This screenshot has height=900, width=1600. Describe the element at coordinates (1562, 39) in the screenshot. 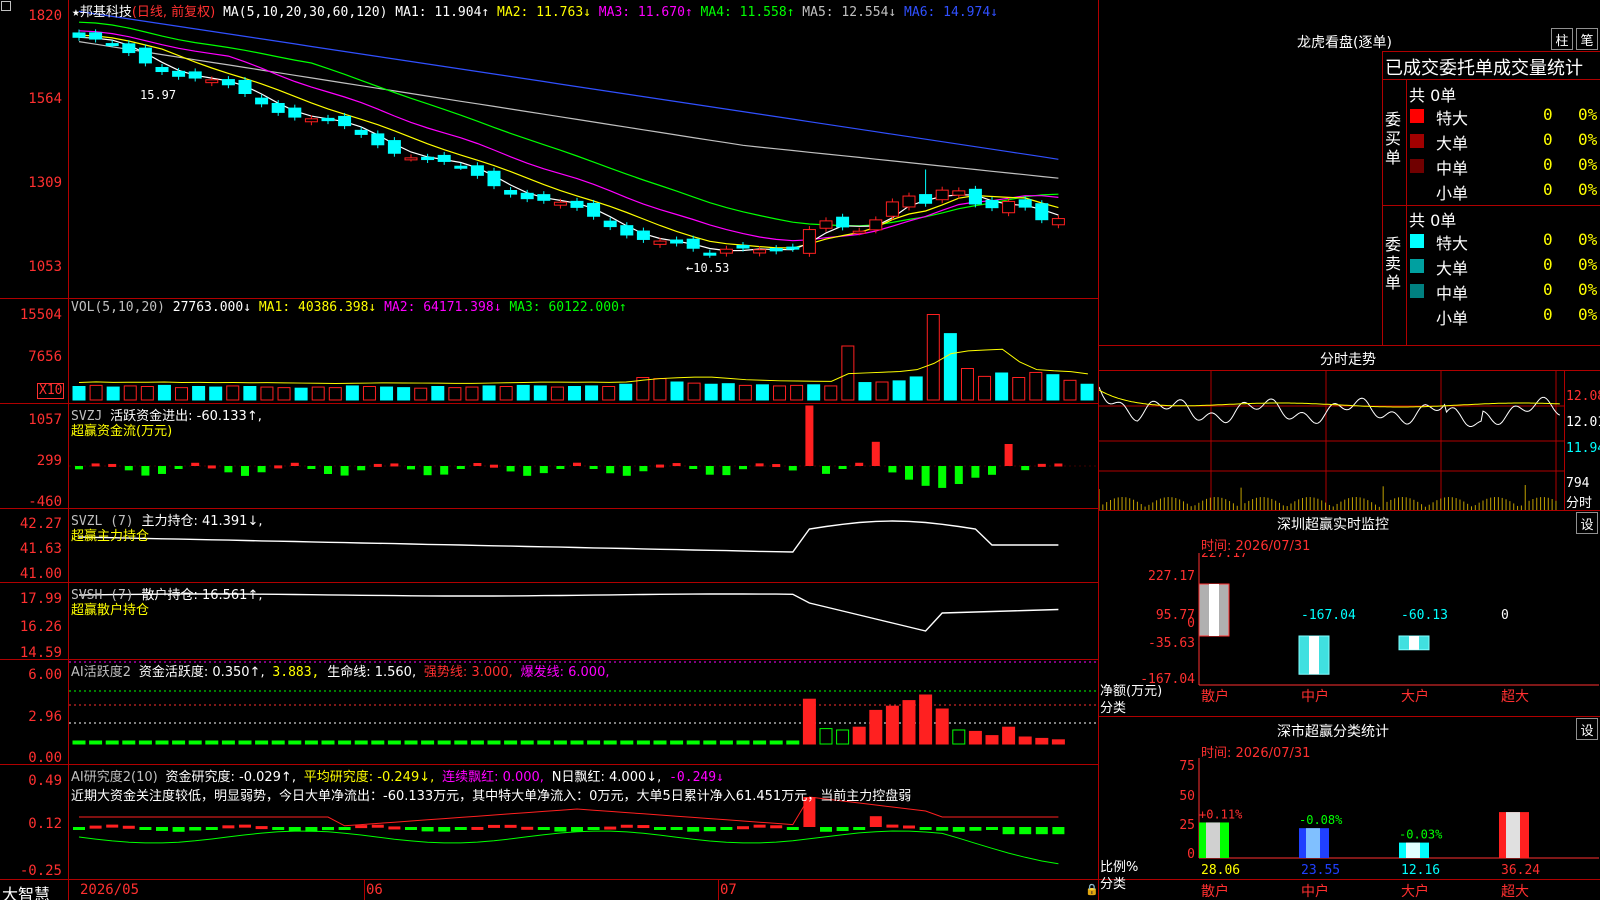

I see `bar-mode-button: 柱` at that location.